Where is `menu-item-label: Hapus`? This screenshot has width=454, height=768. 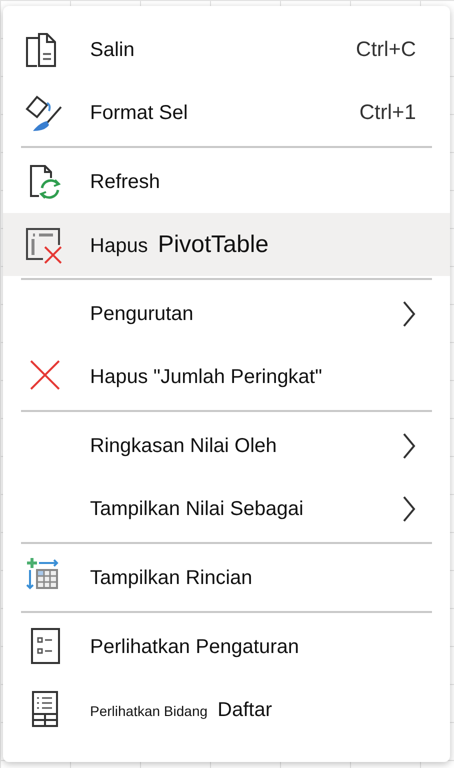 menu-item-label: Hapus is located at coordinates (119, 246).